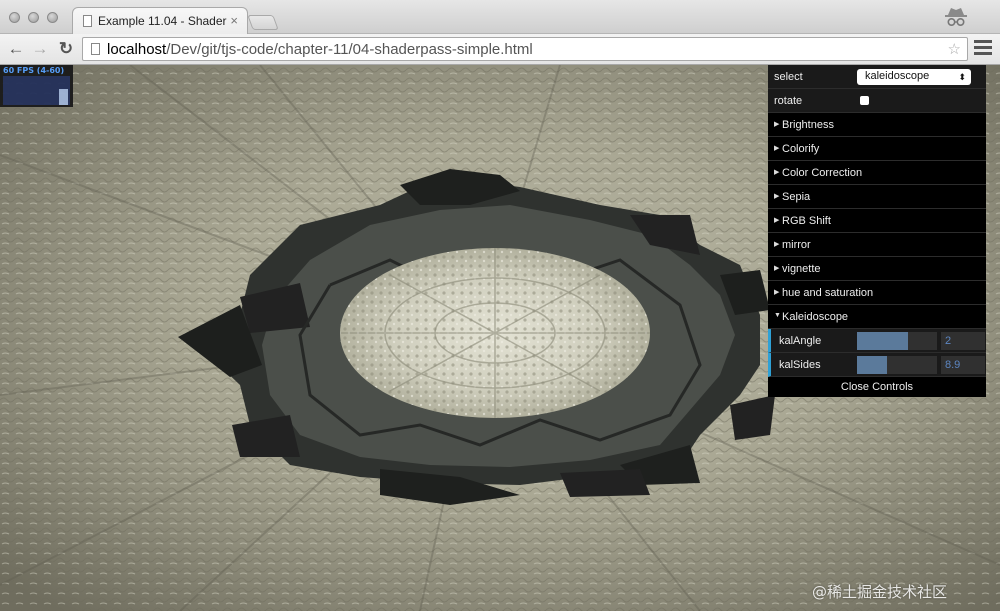 This screenshot has width=1000, height=611. I want to click on kal-angle-row: kalAngle 2, so click(877, 341).